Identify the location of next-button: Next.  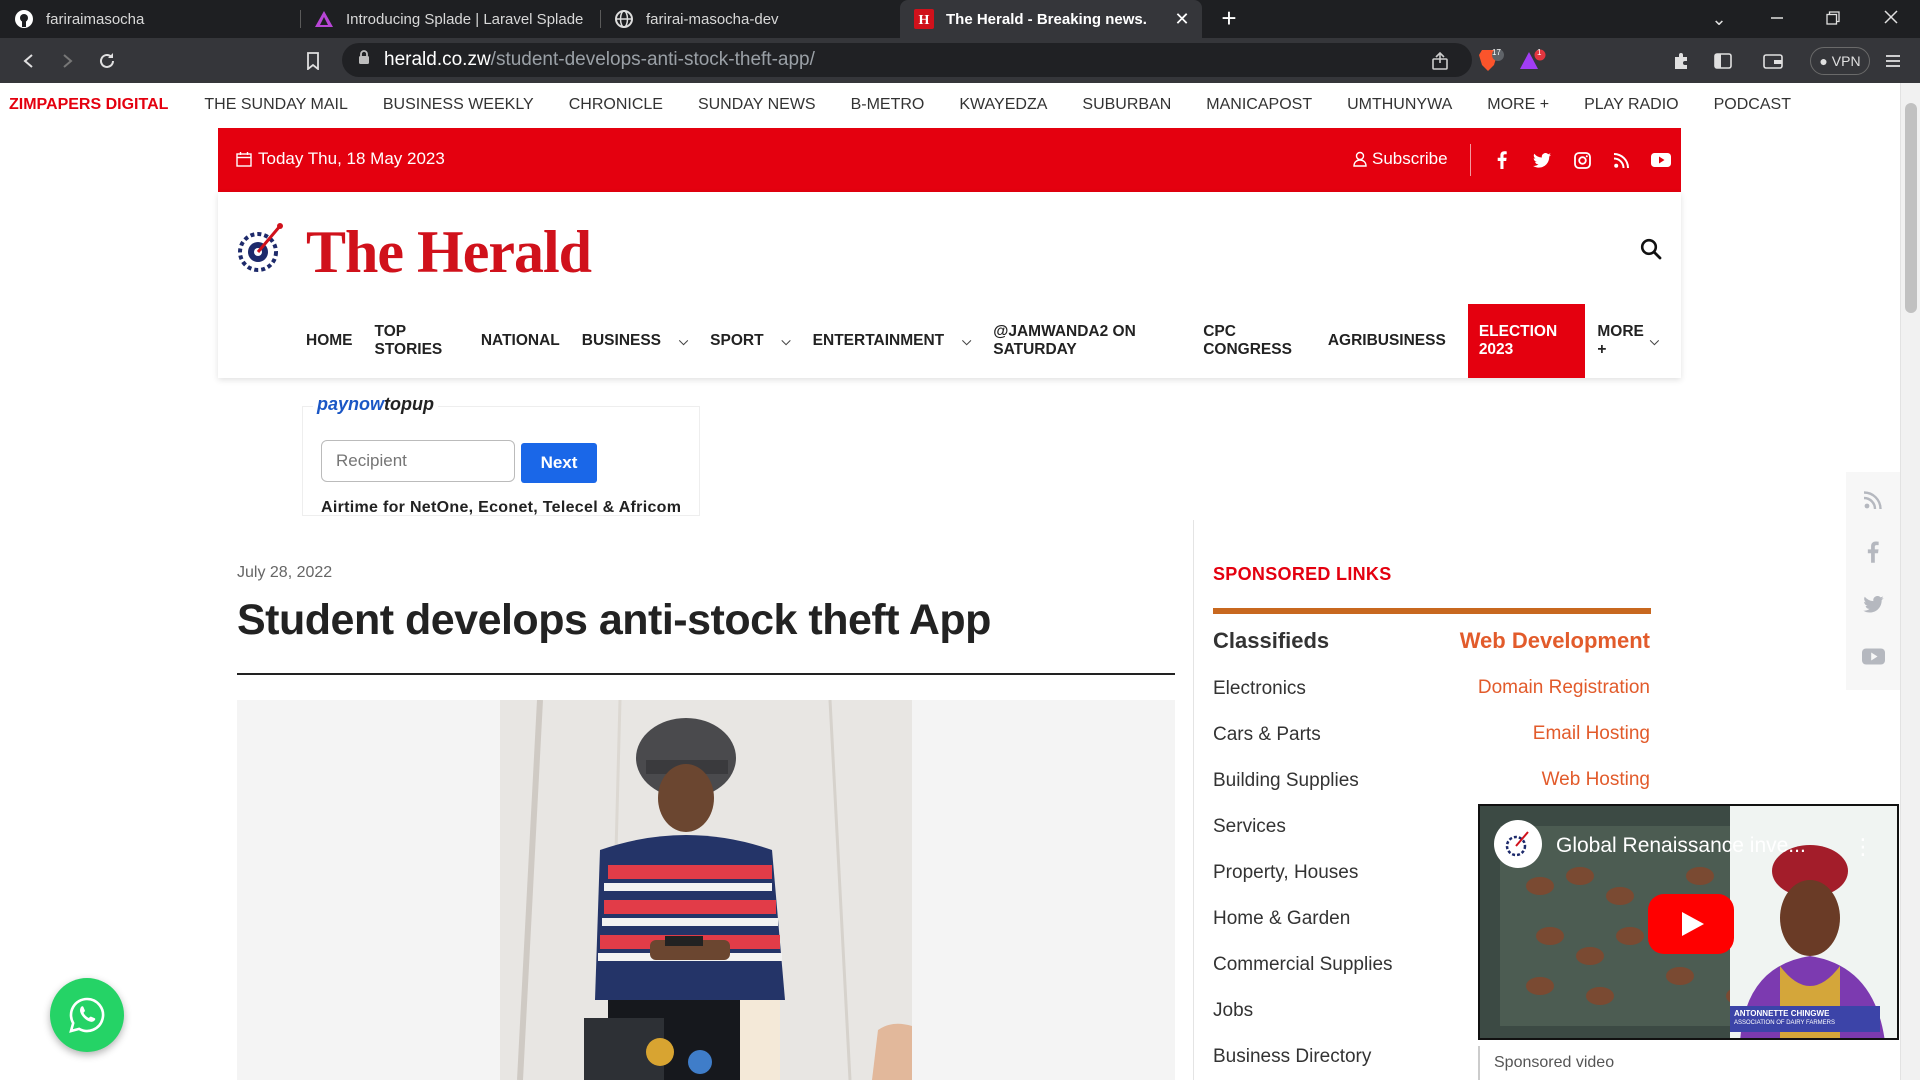
(559, 463).